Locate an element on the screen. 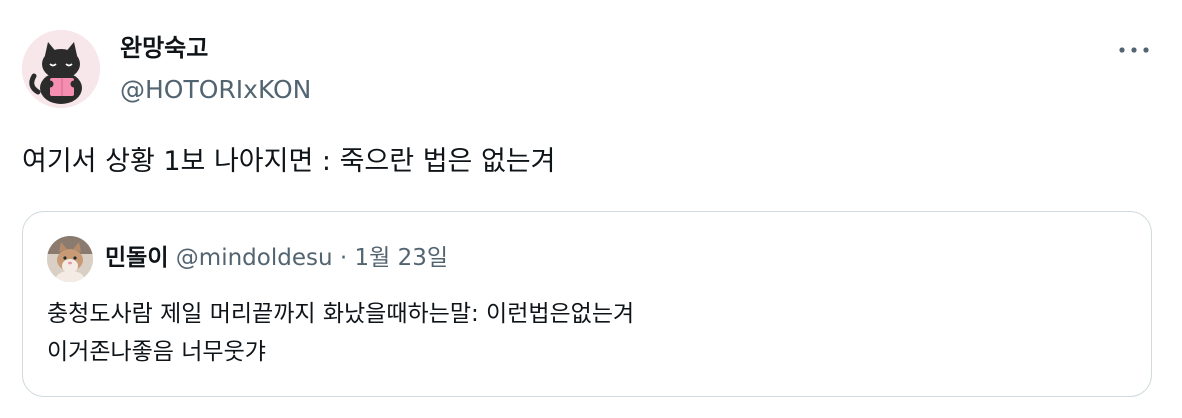 The image size is (1182, 418). quoted-timestamp: 1월 23일 is located at coordinates (401, 258).